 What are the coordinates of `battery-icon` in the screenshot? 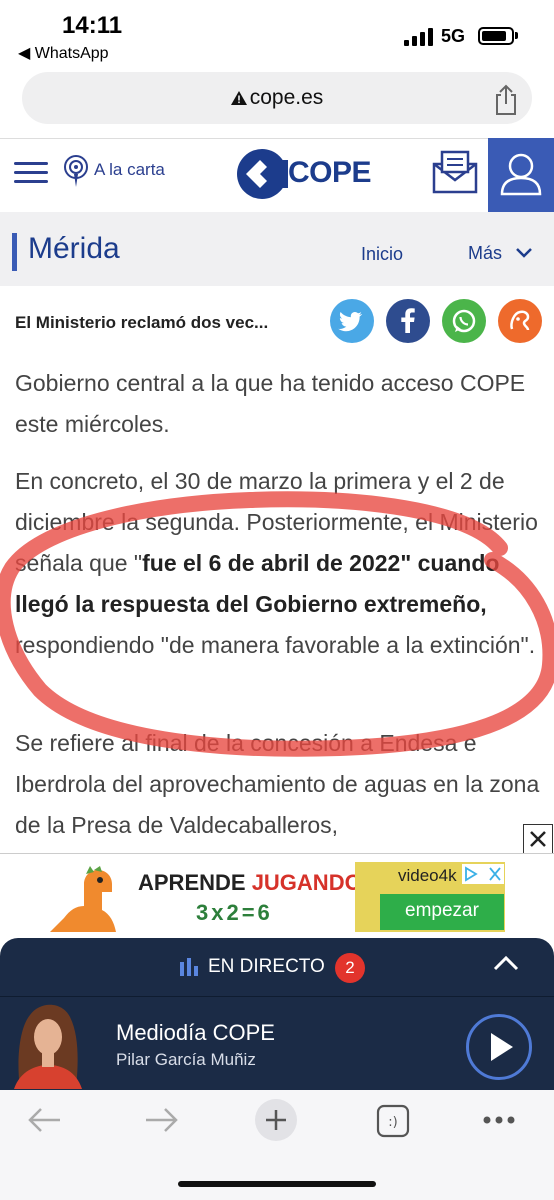 It's located at (496, 36).